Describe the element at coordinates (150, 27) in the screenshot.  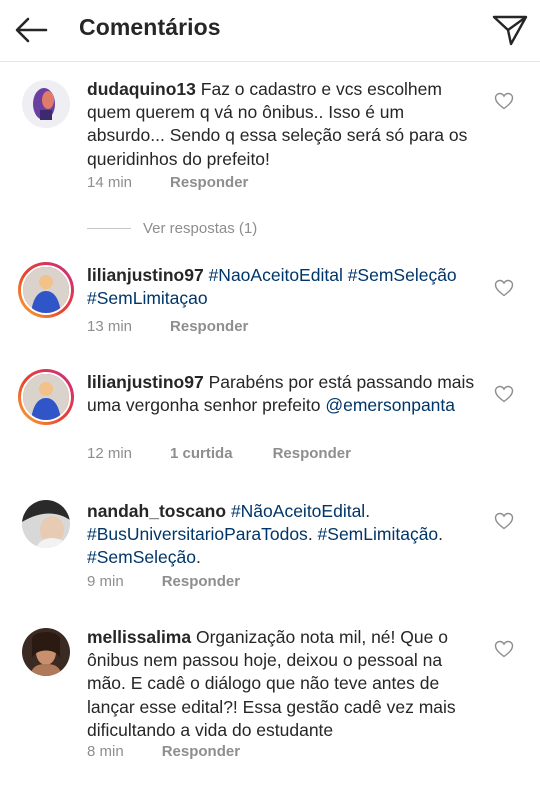
I see `page-title: Comentários` at that location.